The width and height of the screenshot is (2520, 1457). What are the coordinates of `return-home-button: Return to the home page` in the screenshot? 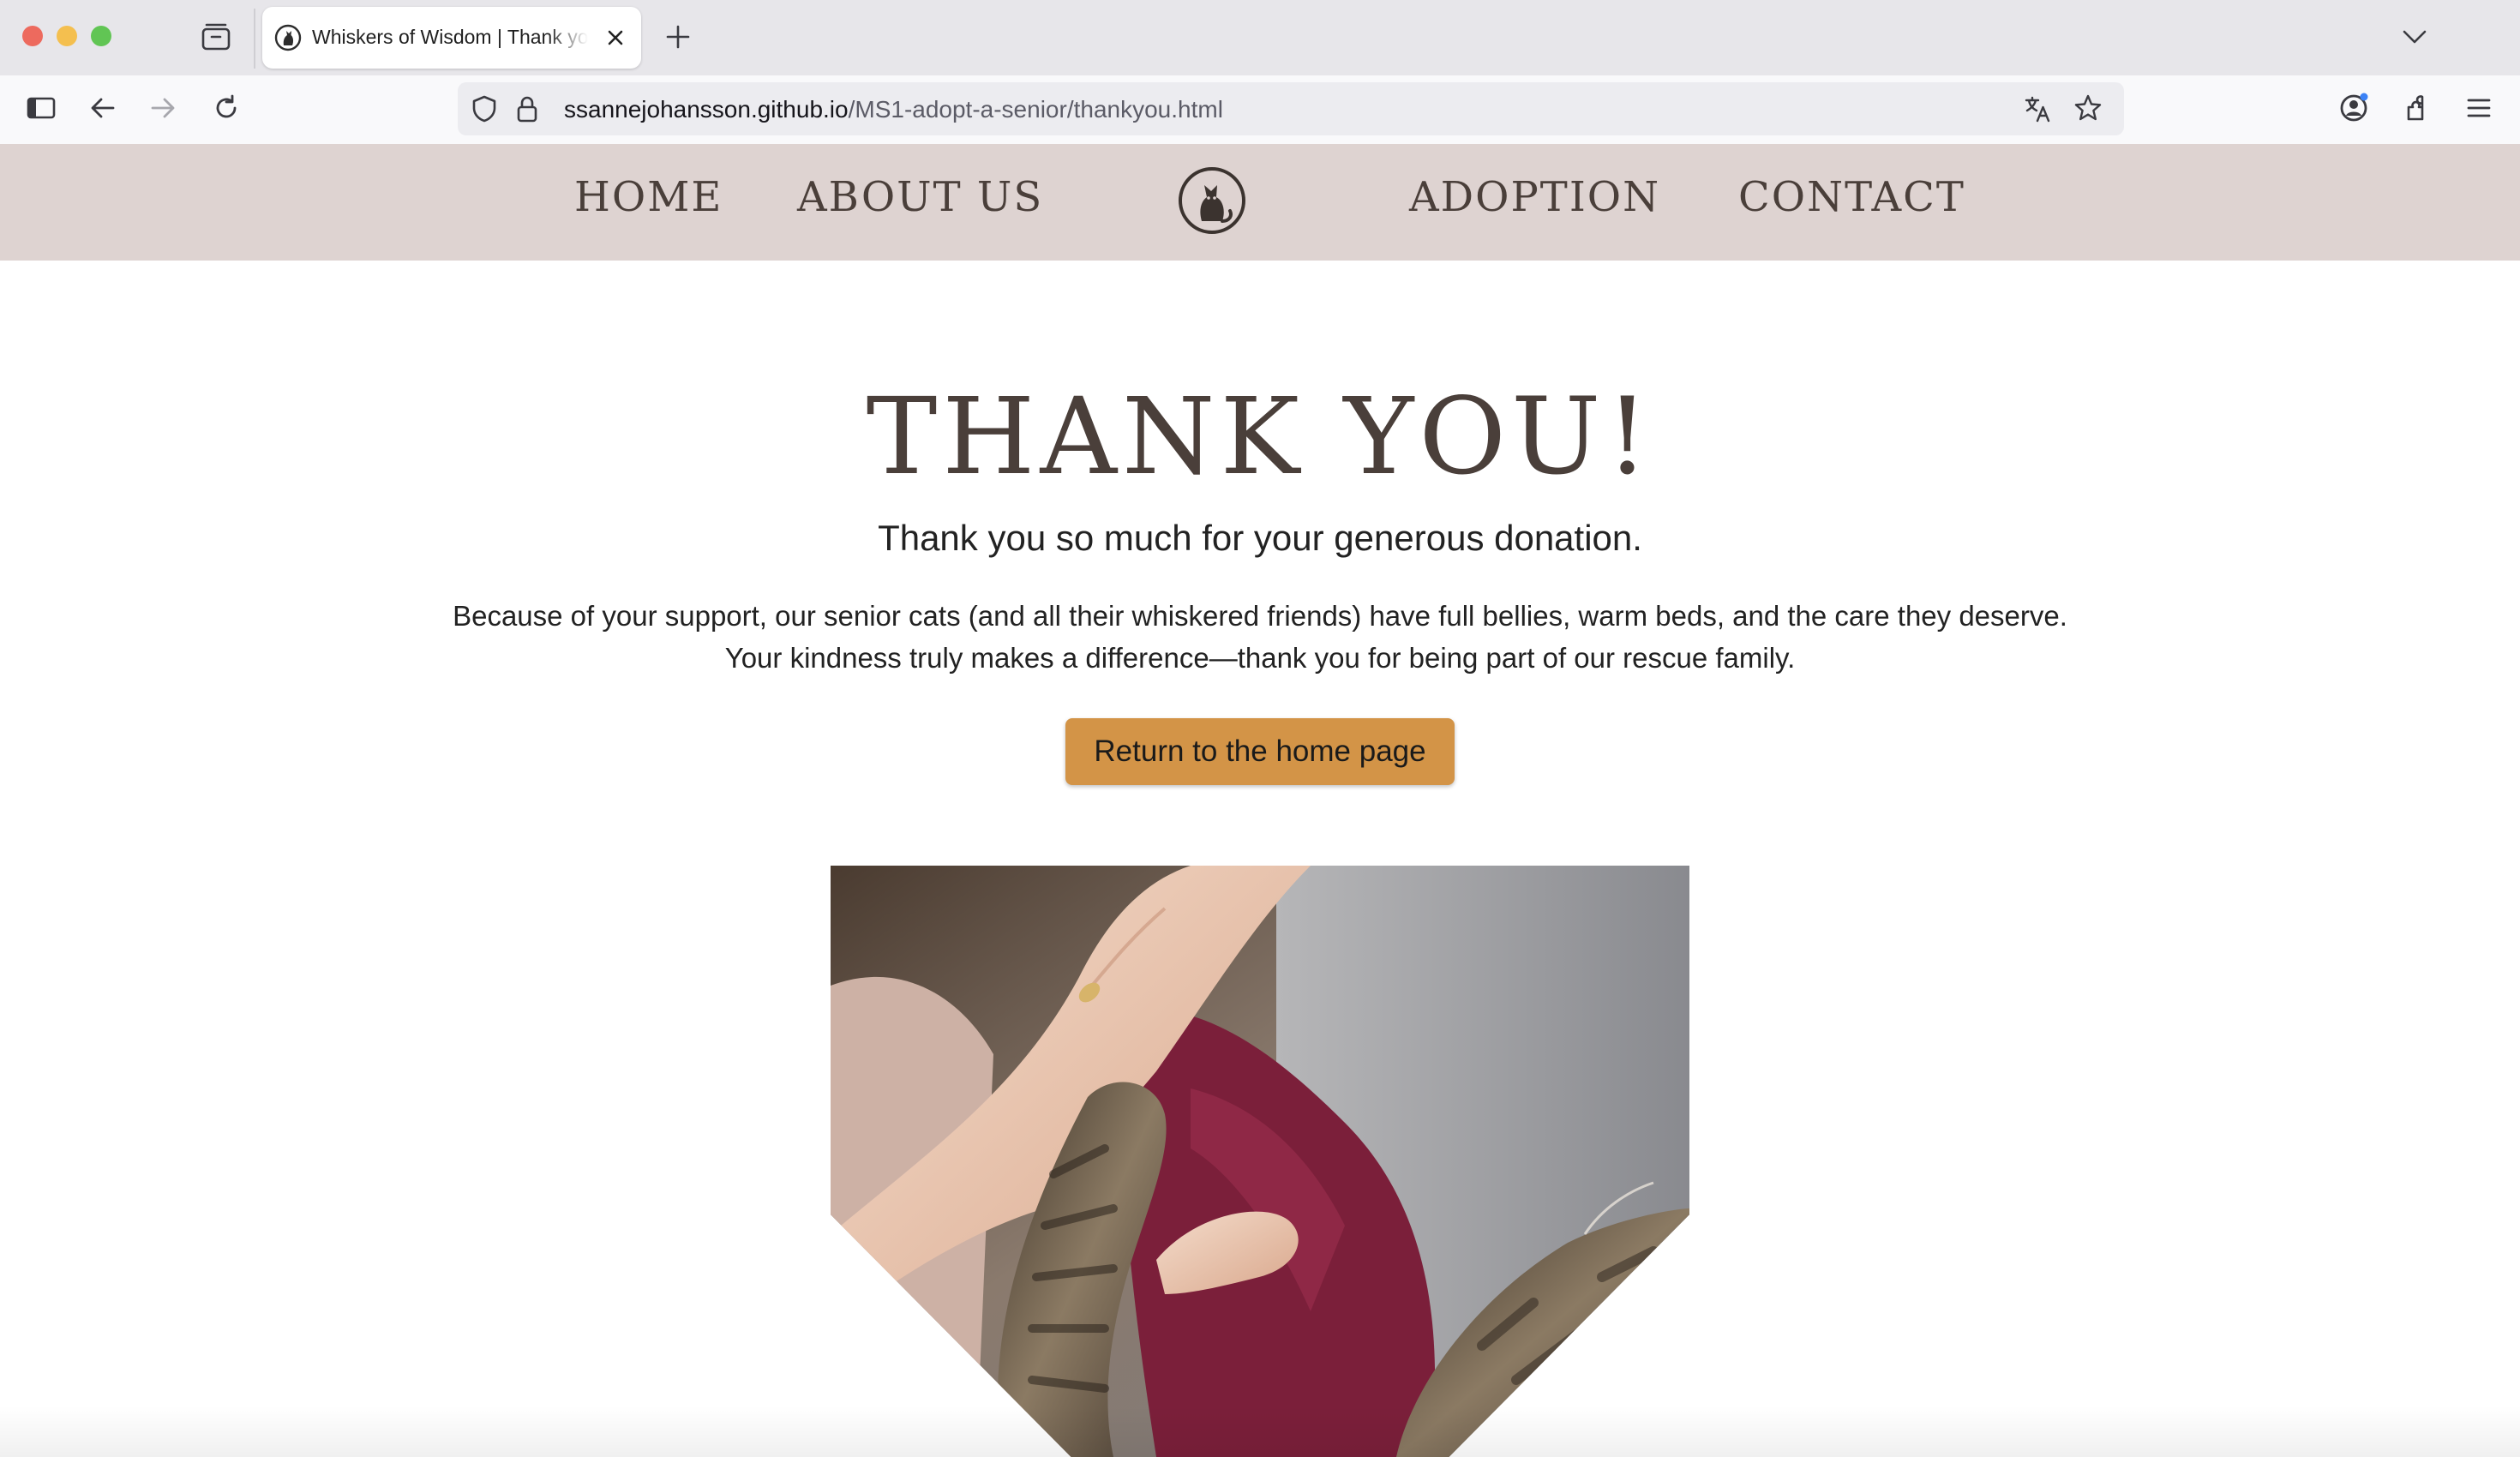 It's located at (1260, 751).